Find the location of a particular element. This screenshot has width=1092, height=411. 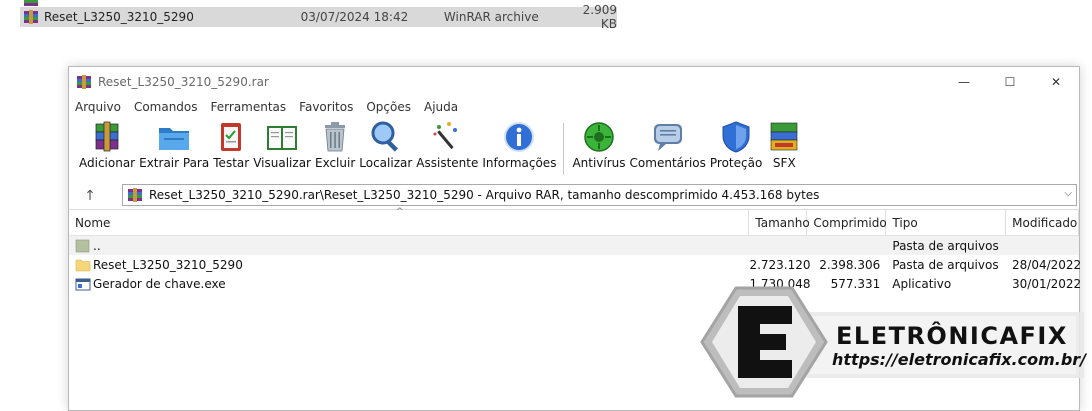

view-button: Visualizar is located at coordinates (282, 144).